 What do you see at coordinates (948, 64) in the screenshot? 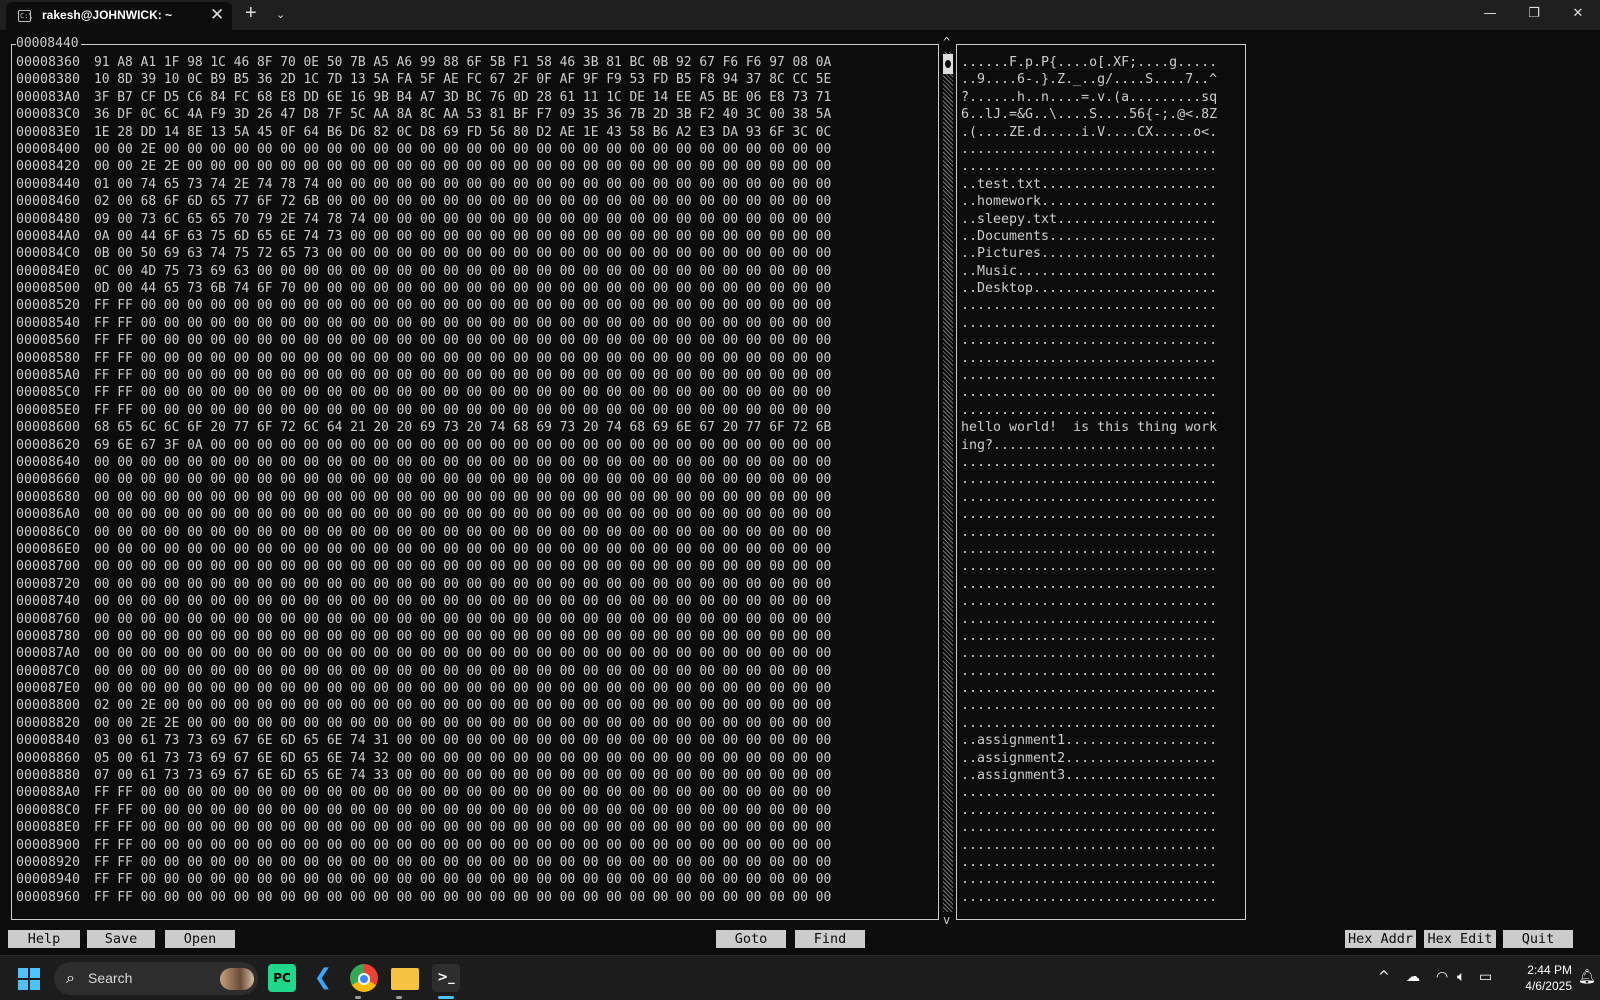
I see `scrollbar-thumb` at bounding box center [948, 64].